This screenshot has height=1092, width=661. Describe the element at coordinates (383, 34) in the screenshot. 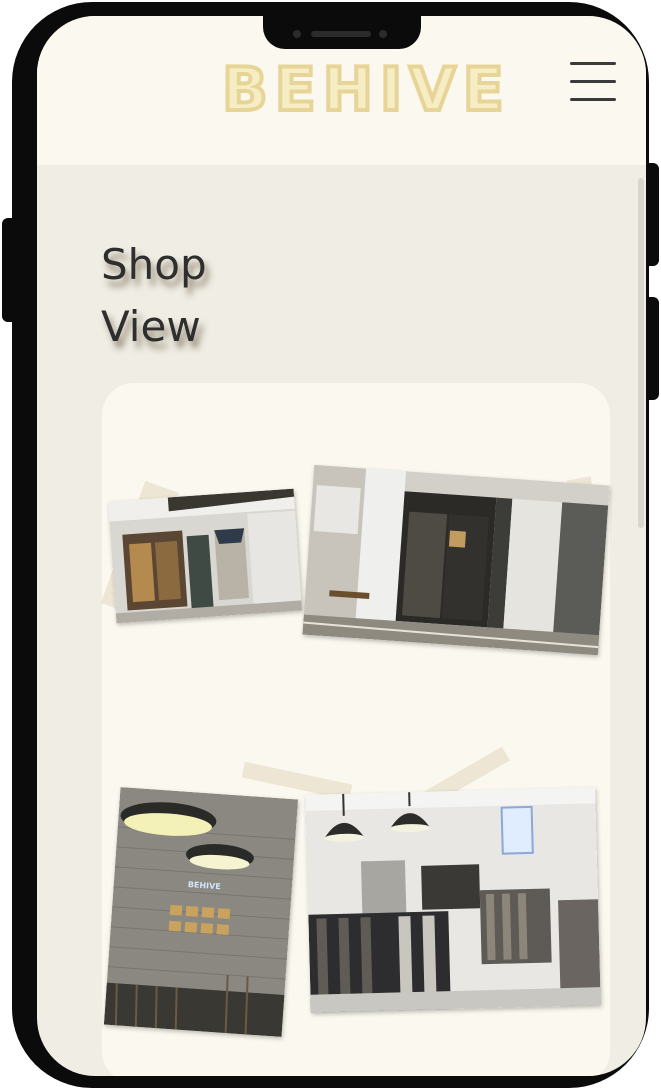

I see `camera-dot-right` at that location.